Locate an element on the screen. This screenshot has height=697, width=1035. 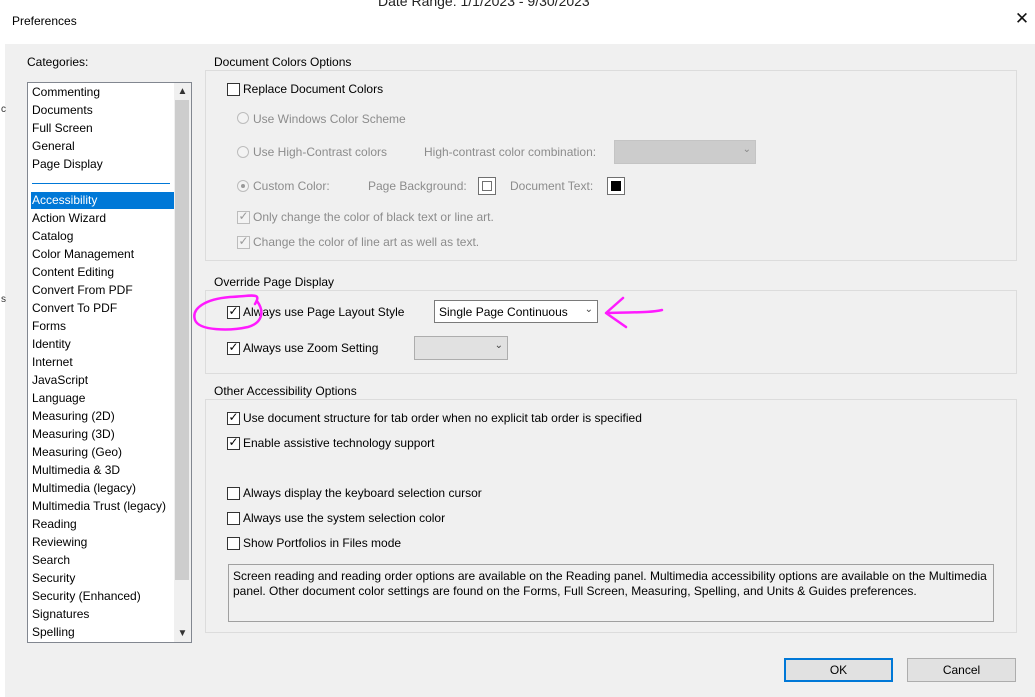
category-item-selected: Accessibility is located at coordinates (103, 200).